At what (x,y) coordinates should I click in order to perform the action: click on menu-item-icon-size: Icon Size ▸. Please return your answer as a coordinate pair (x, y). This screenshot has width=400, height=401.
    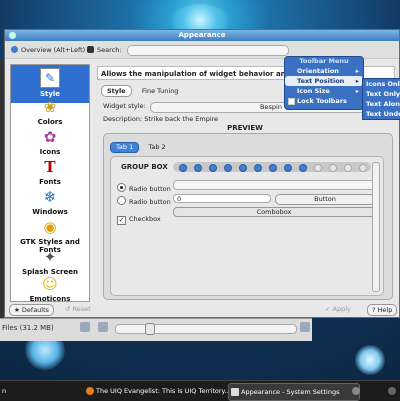
    Looking at the image, I should click on (324, 91).